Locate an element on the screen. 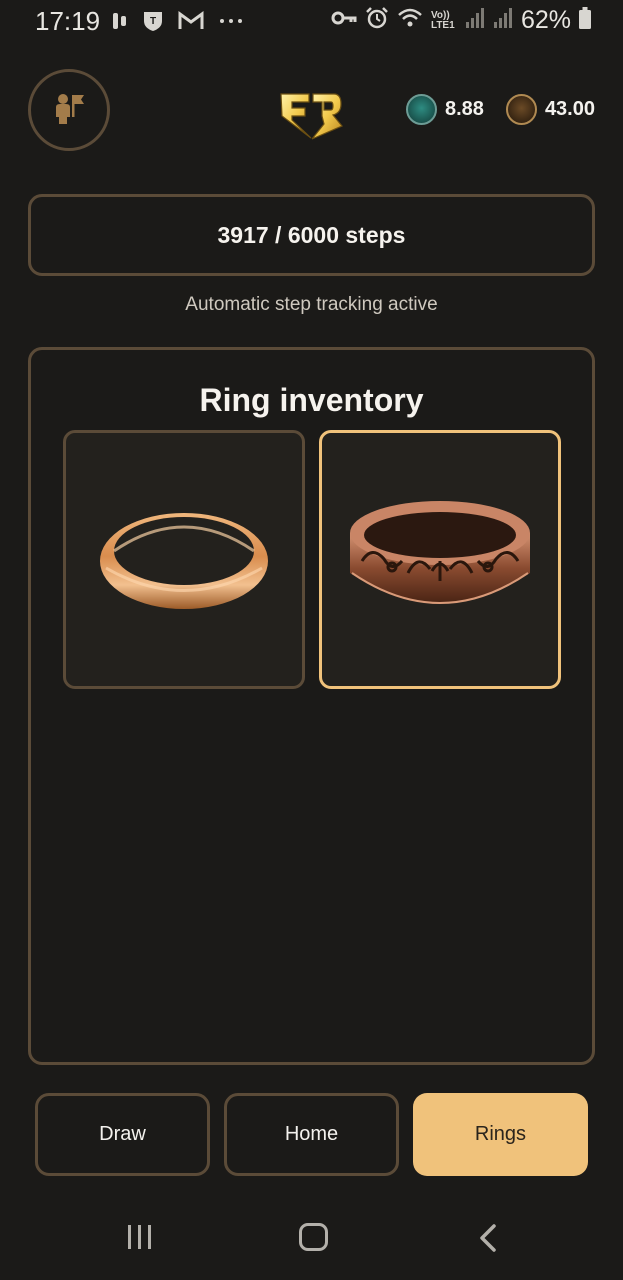  gold-ring-icon is located at coordinates (184, 561).